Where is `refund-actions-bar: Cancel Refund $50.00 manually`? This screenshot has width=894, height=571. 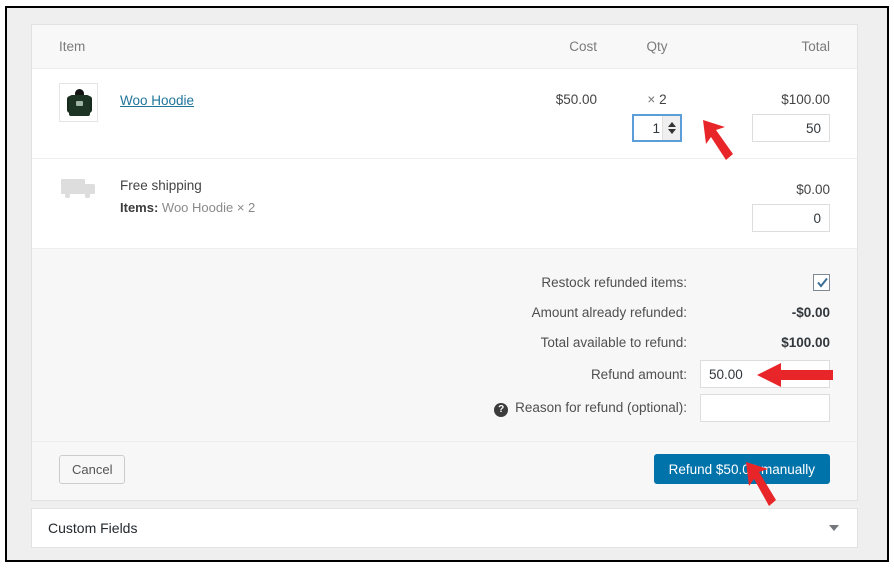
refund-actions-bar: Cancel Refund $50.00 manually is located at coordinates (444, 471).